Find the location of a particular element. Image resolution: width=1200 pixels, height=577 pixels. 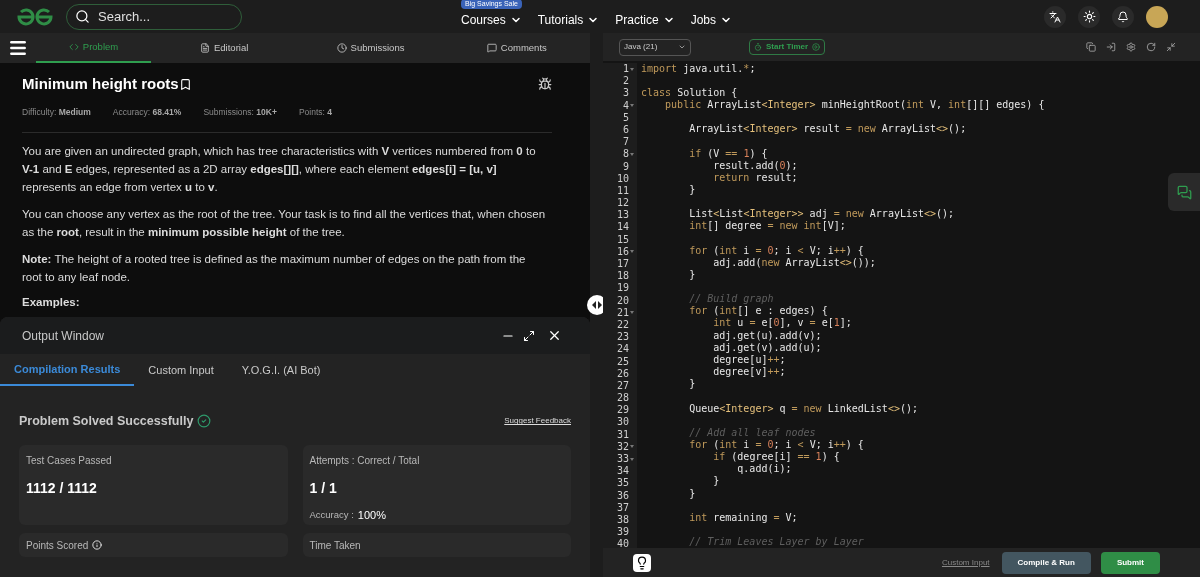

code-line: // Add all leaf nodes is located at coordinates (752, 432).